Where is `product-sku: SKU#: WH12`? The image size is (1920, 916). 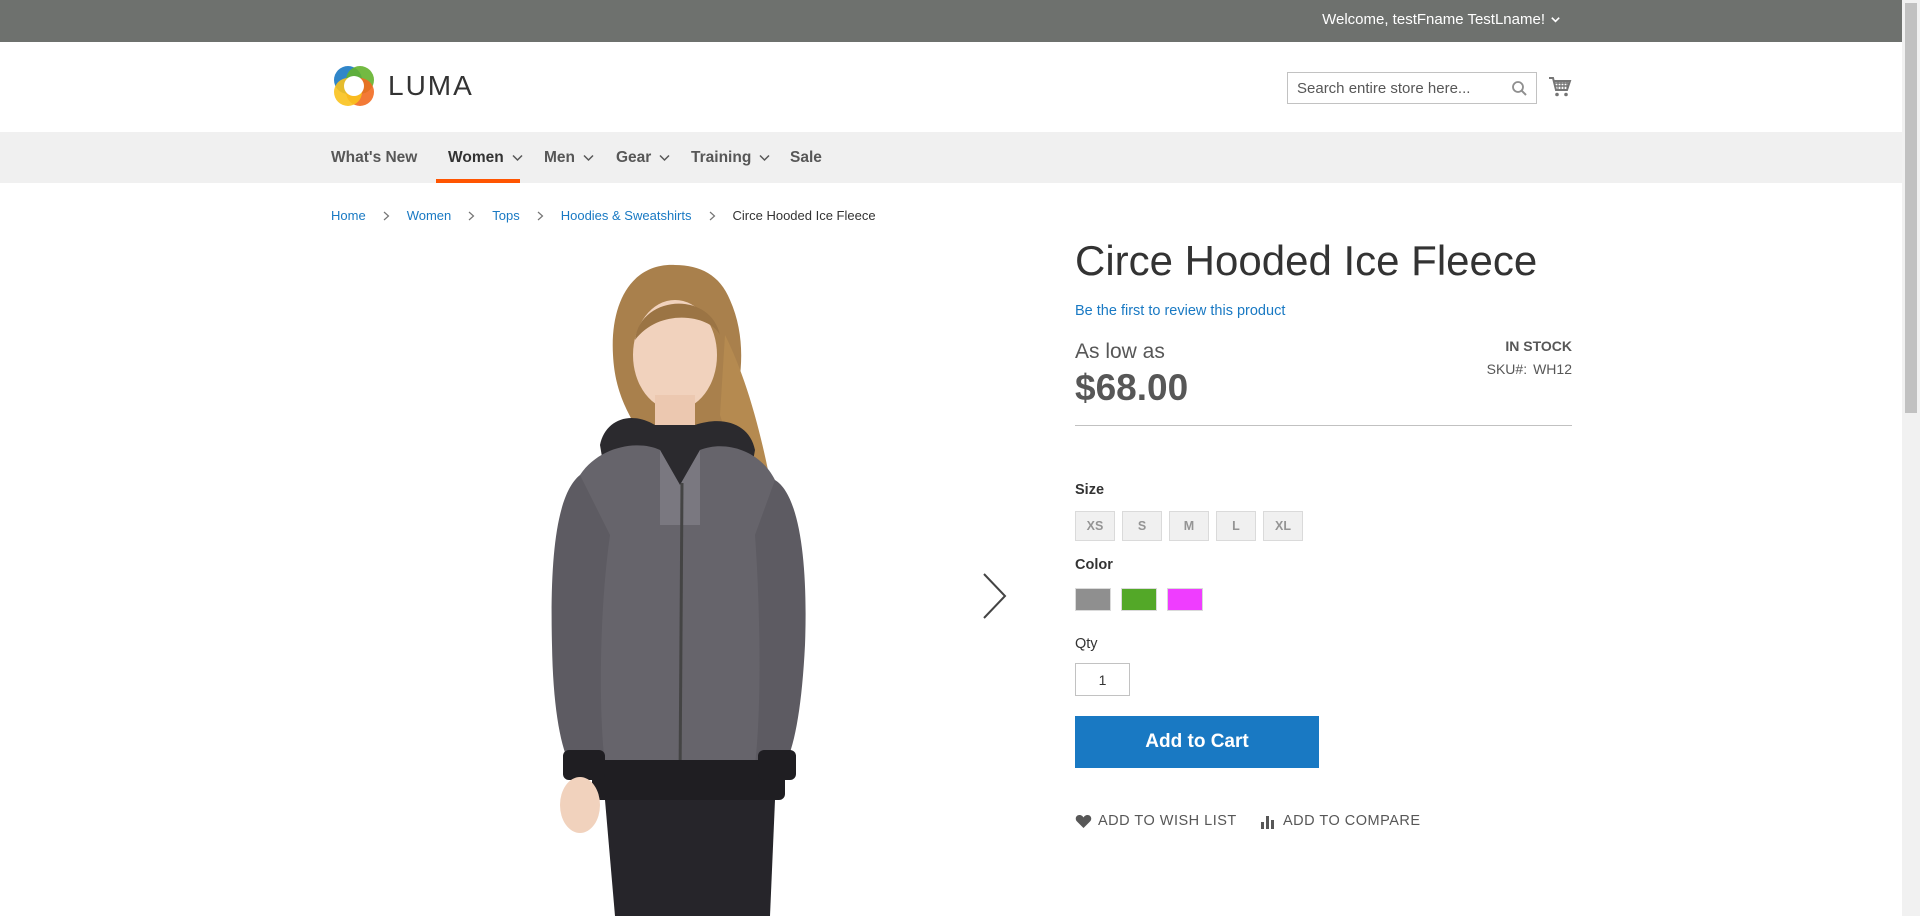 product-sku: SKU#: WH12 is located at coordinates (1529, 369).